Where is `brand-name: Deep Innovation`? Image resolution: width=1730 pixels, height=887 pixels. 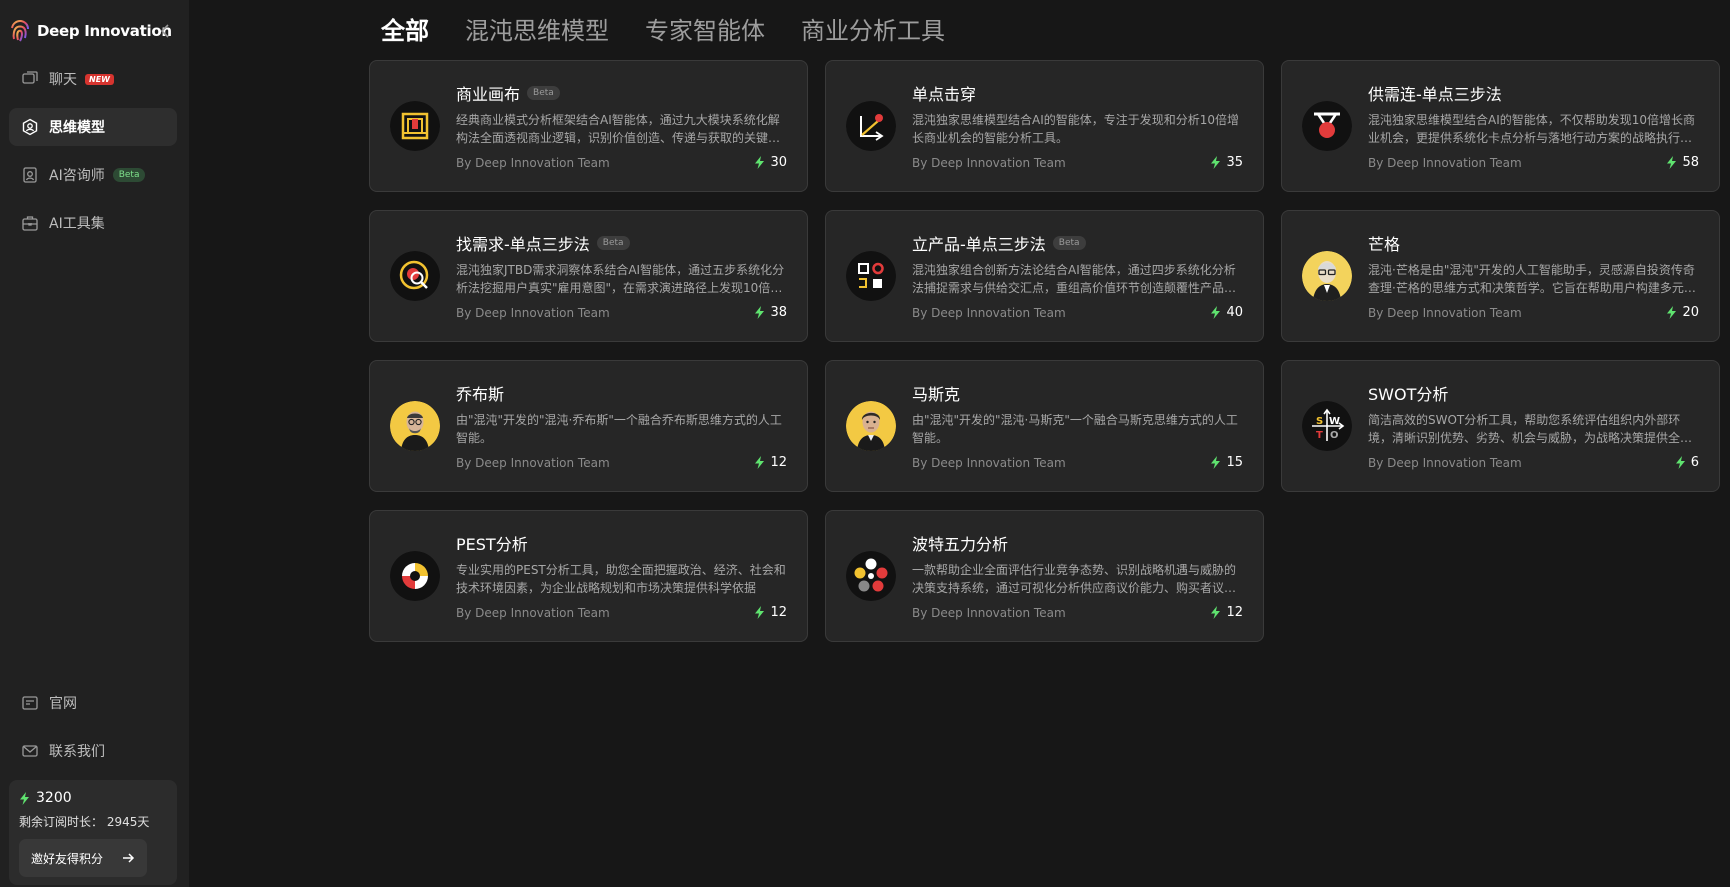 brand-name: Deep Innovation is located at coordinates (104, 31).